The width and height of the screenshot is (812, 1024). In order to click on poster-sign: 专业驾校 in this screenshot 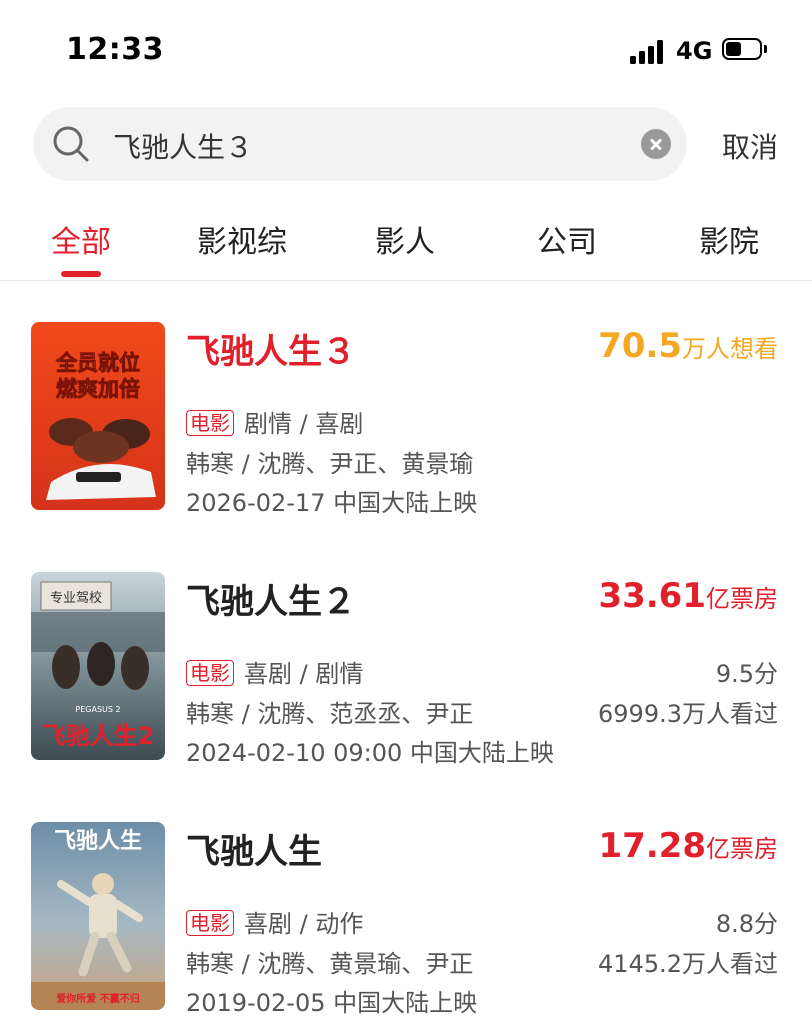, I will do `click(76, 598)`.